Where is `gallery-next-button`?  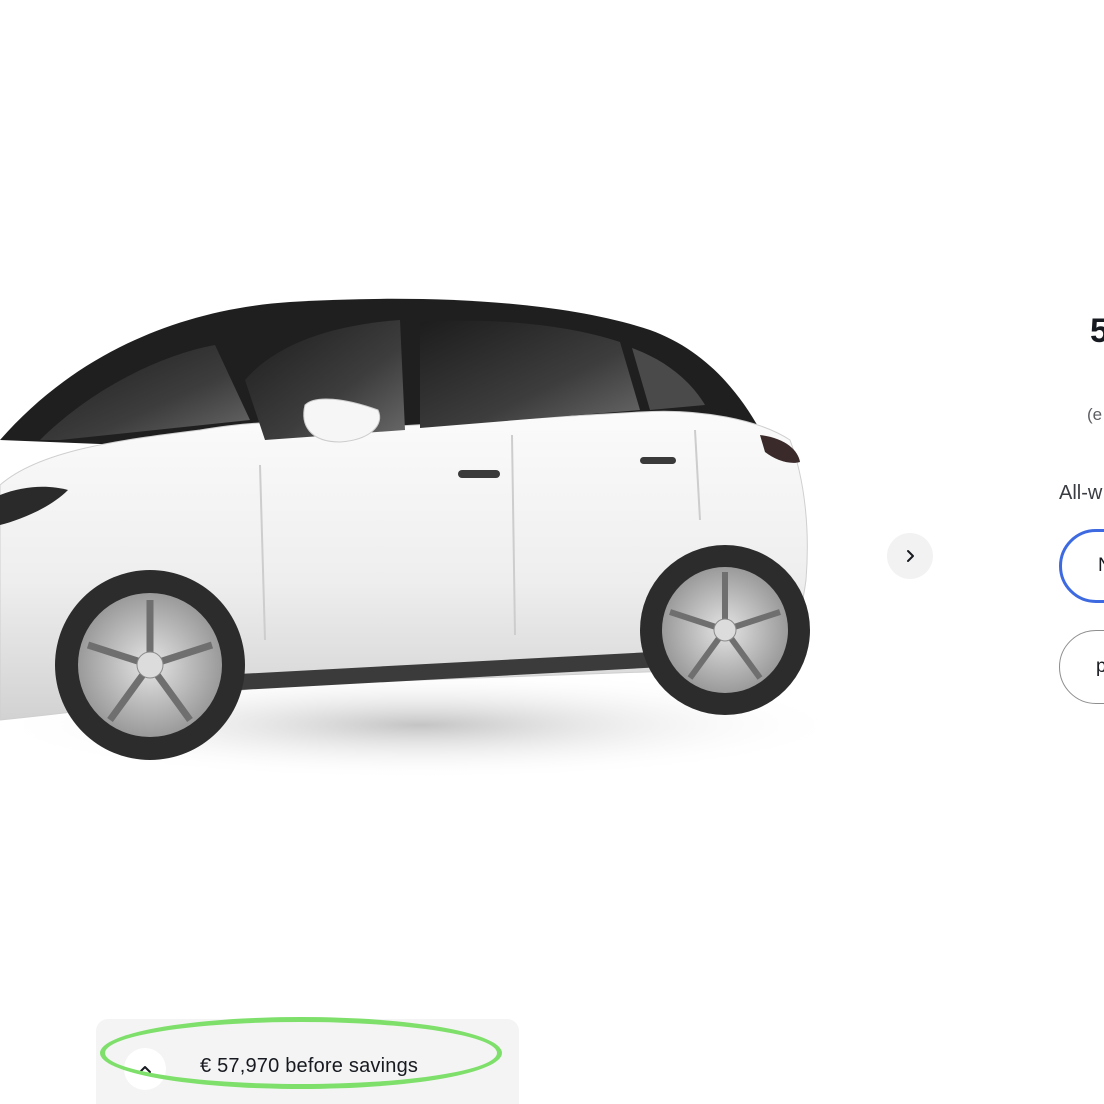 gallery-next-button is located at coordinates (910, 556).